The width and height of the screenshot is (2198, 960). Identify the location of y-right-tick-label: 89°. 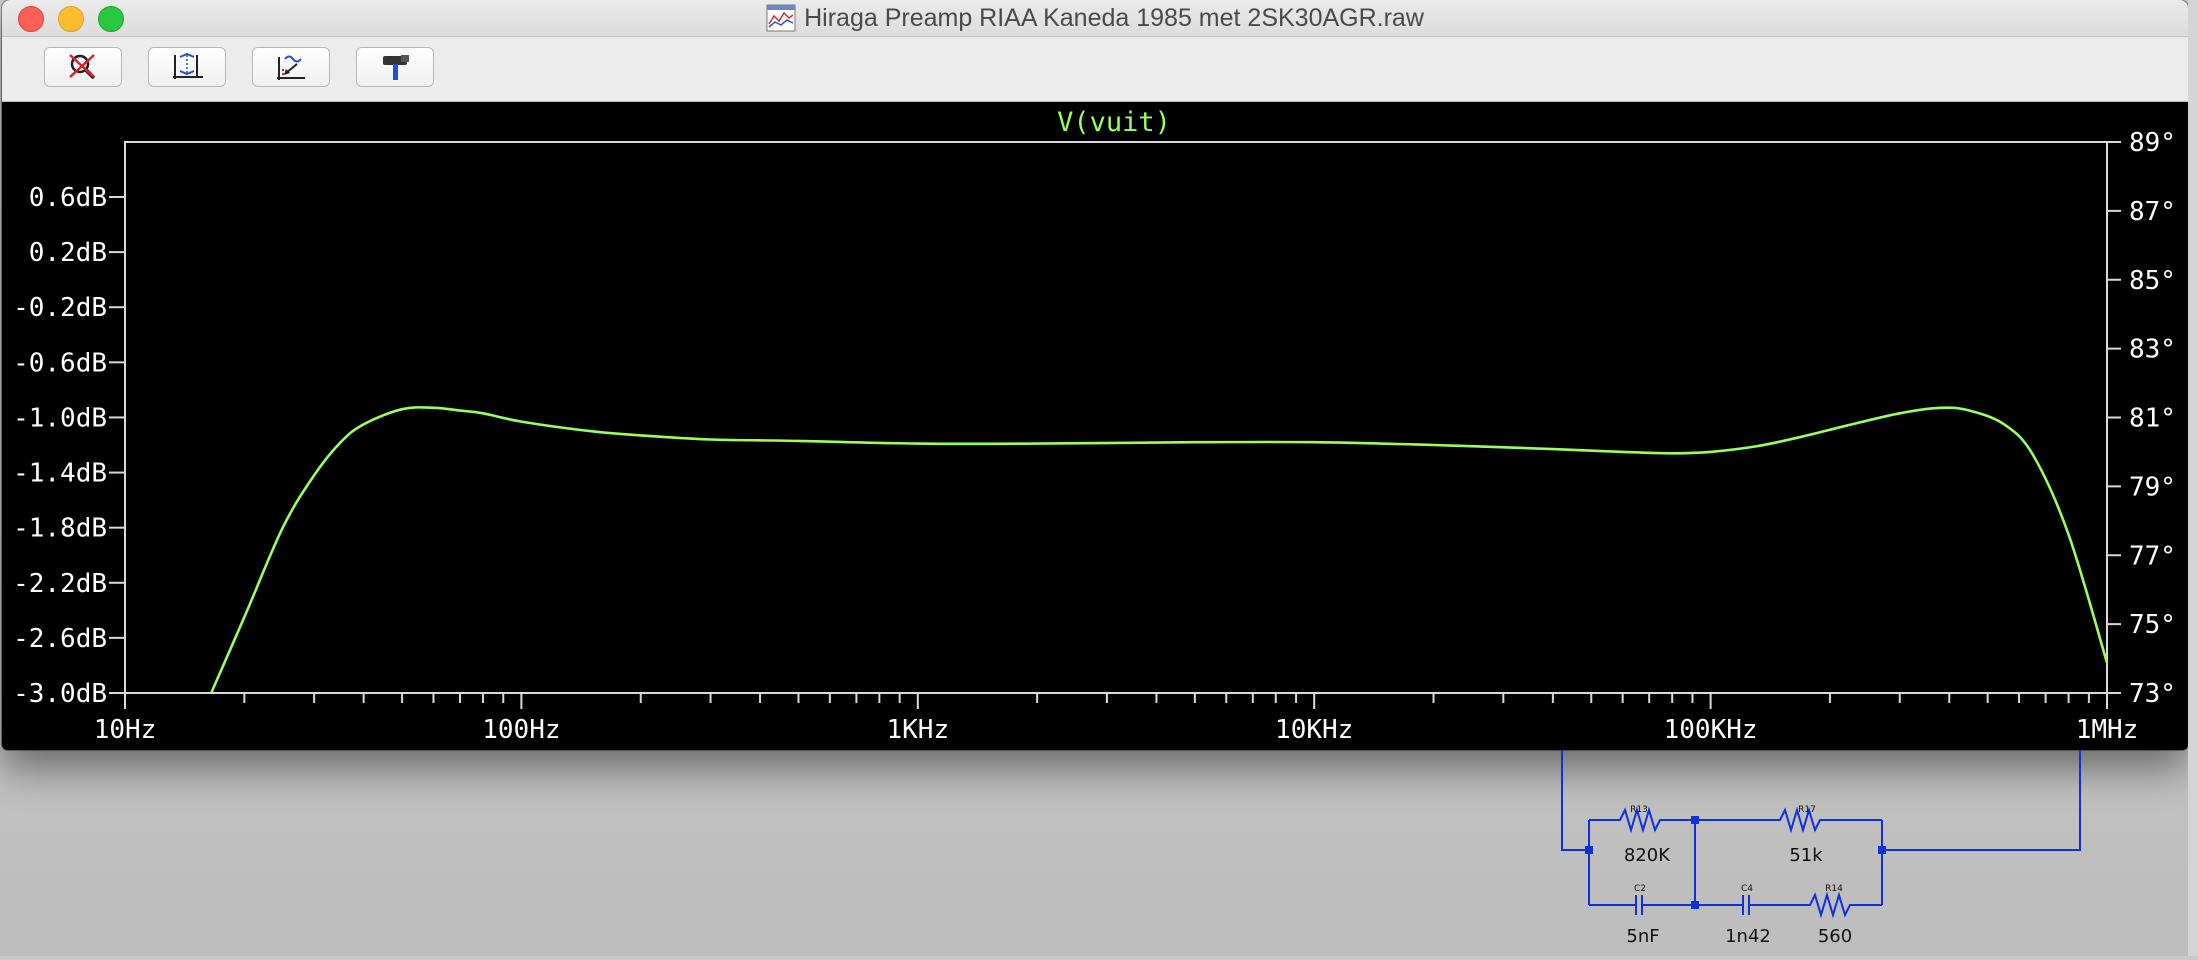
(2152, 143).